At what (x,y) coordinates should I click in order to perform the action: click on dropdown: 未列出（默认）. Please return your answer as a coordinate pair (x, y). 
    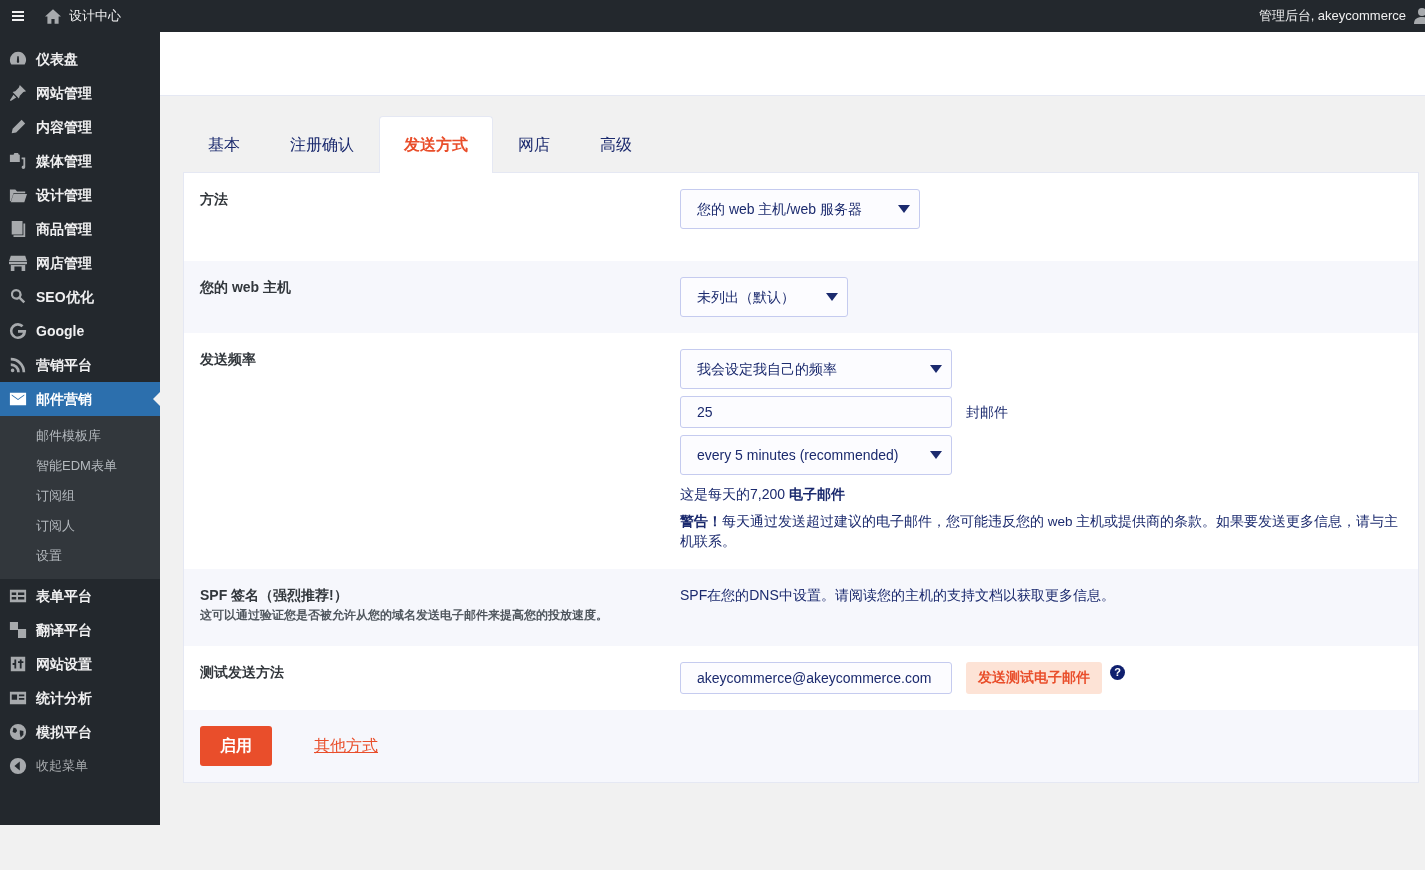
    Looking at the image, I should click on (764, 297).